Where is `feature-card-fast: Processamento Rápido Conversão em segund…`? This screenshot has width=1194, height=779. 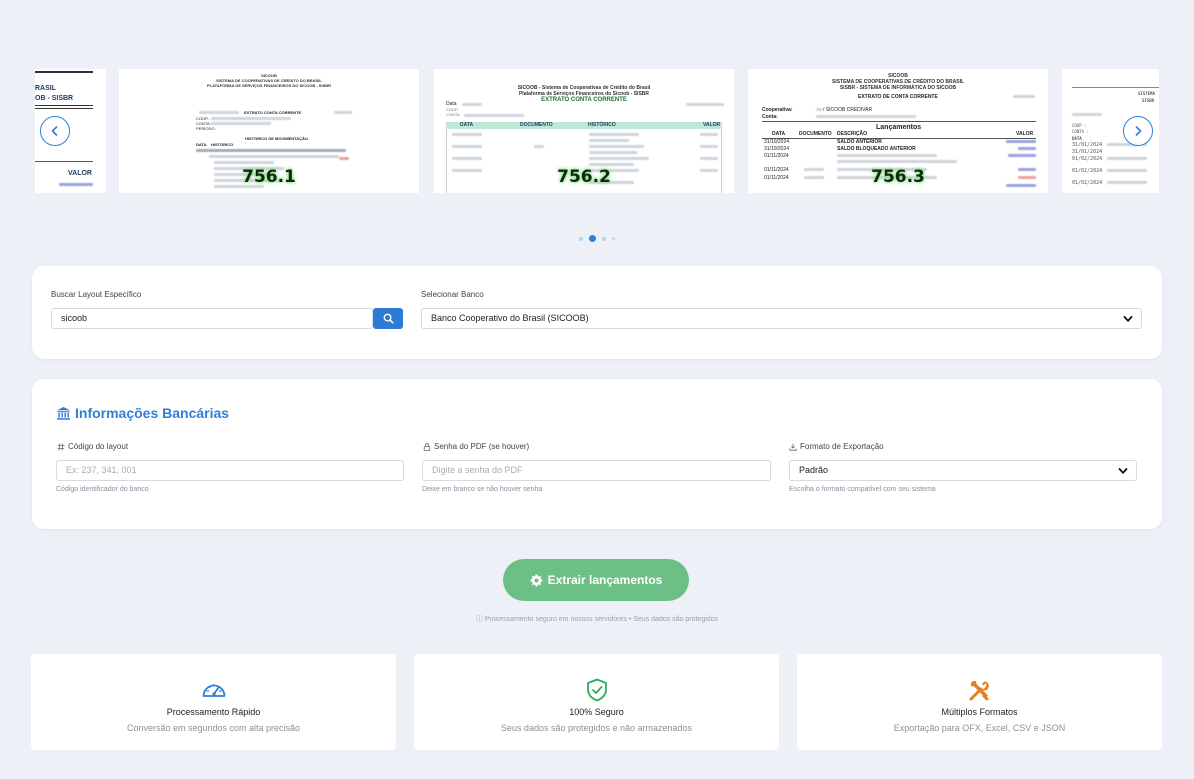
feature-card-fast: Processamento Rápido Conversão em segund… is located at coordinates (213, 702).